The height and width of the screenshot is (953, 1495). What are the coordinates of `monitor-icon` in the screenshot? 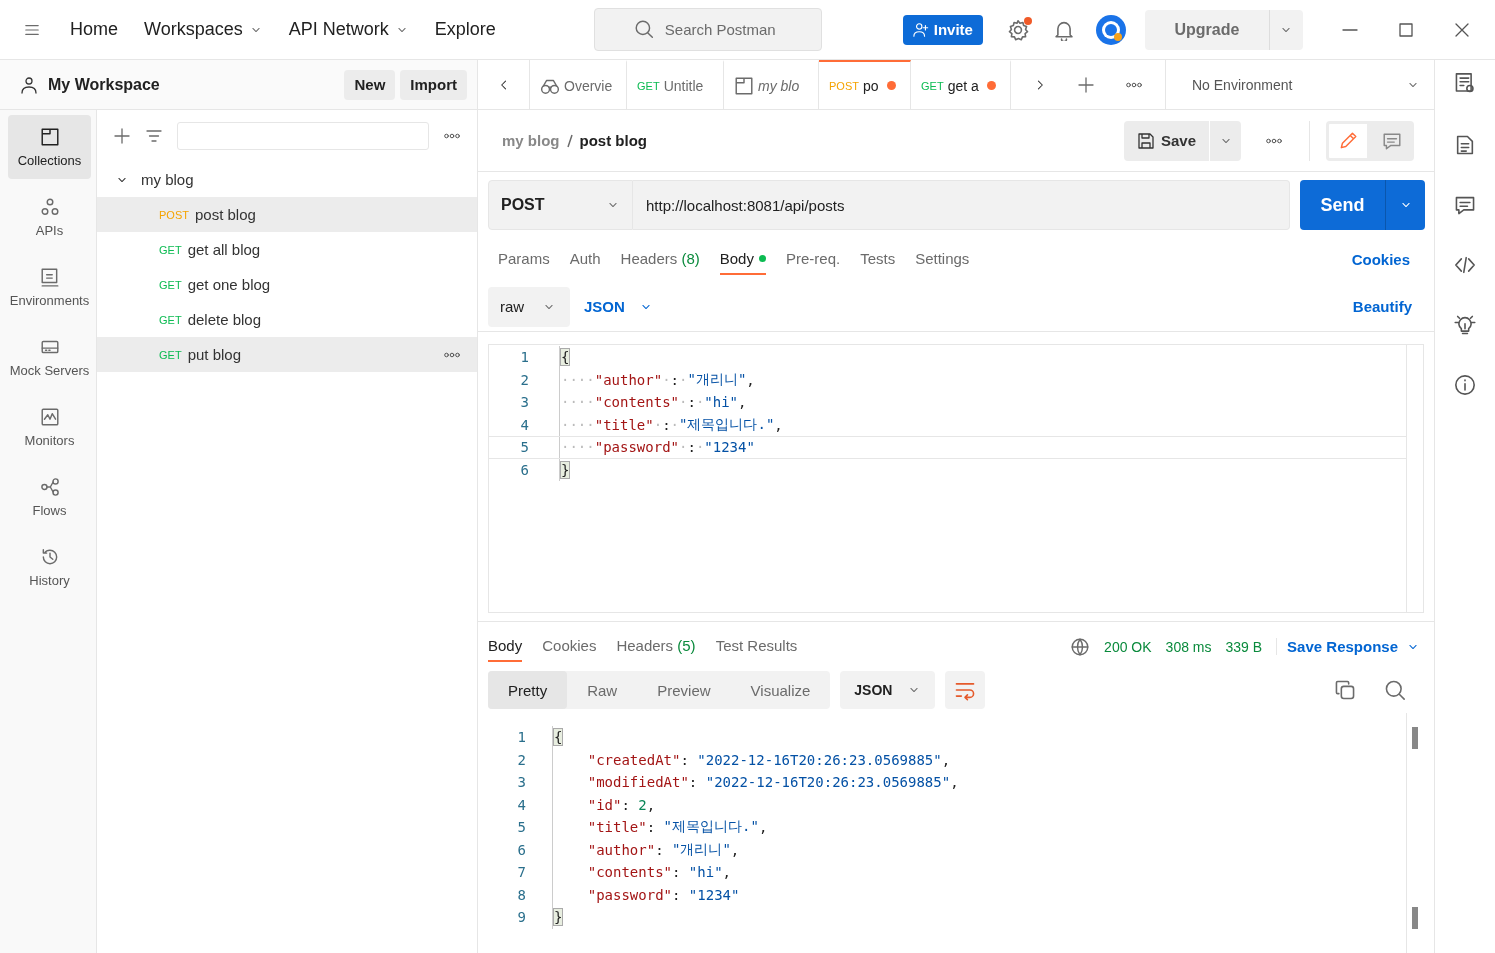 It's located at (49, 416).